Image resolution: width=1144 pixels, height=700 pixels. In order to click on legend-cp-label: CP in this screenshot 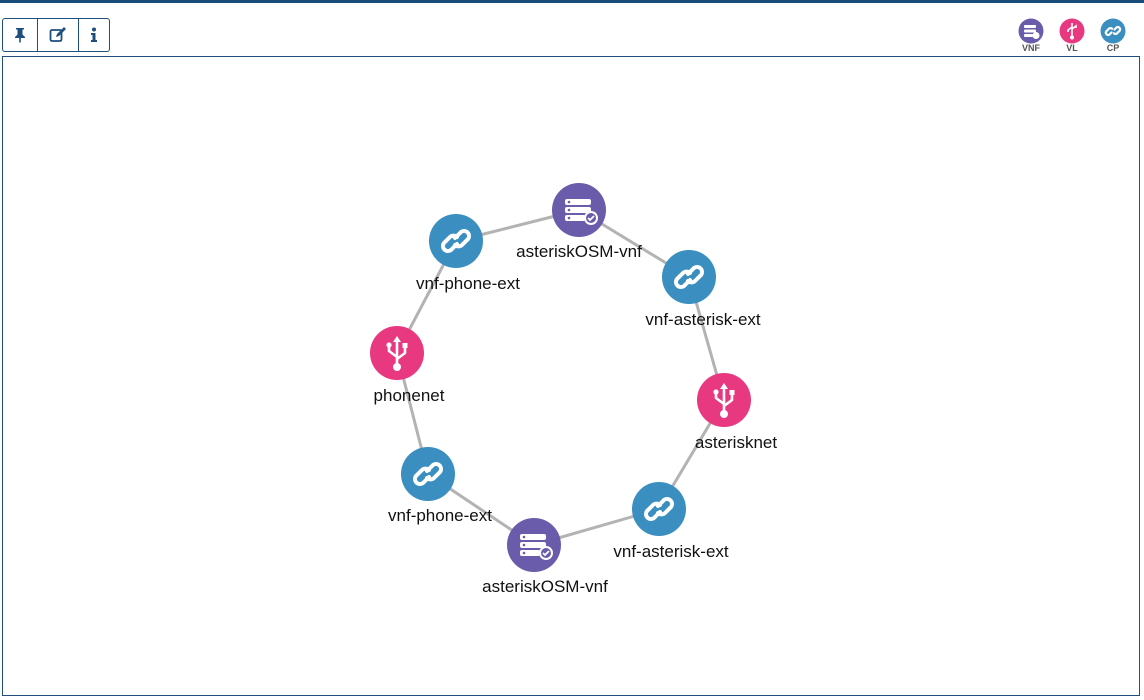, I will do `click(1113, 48)`.